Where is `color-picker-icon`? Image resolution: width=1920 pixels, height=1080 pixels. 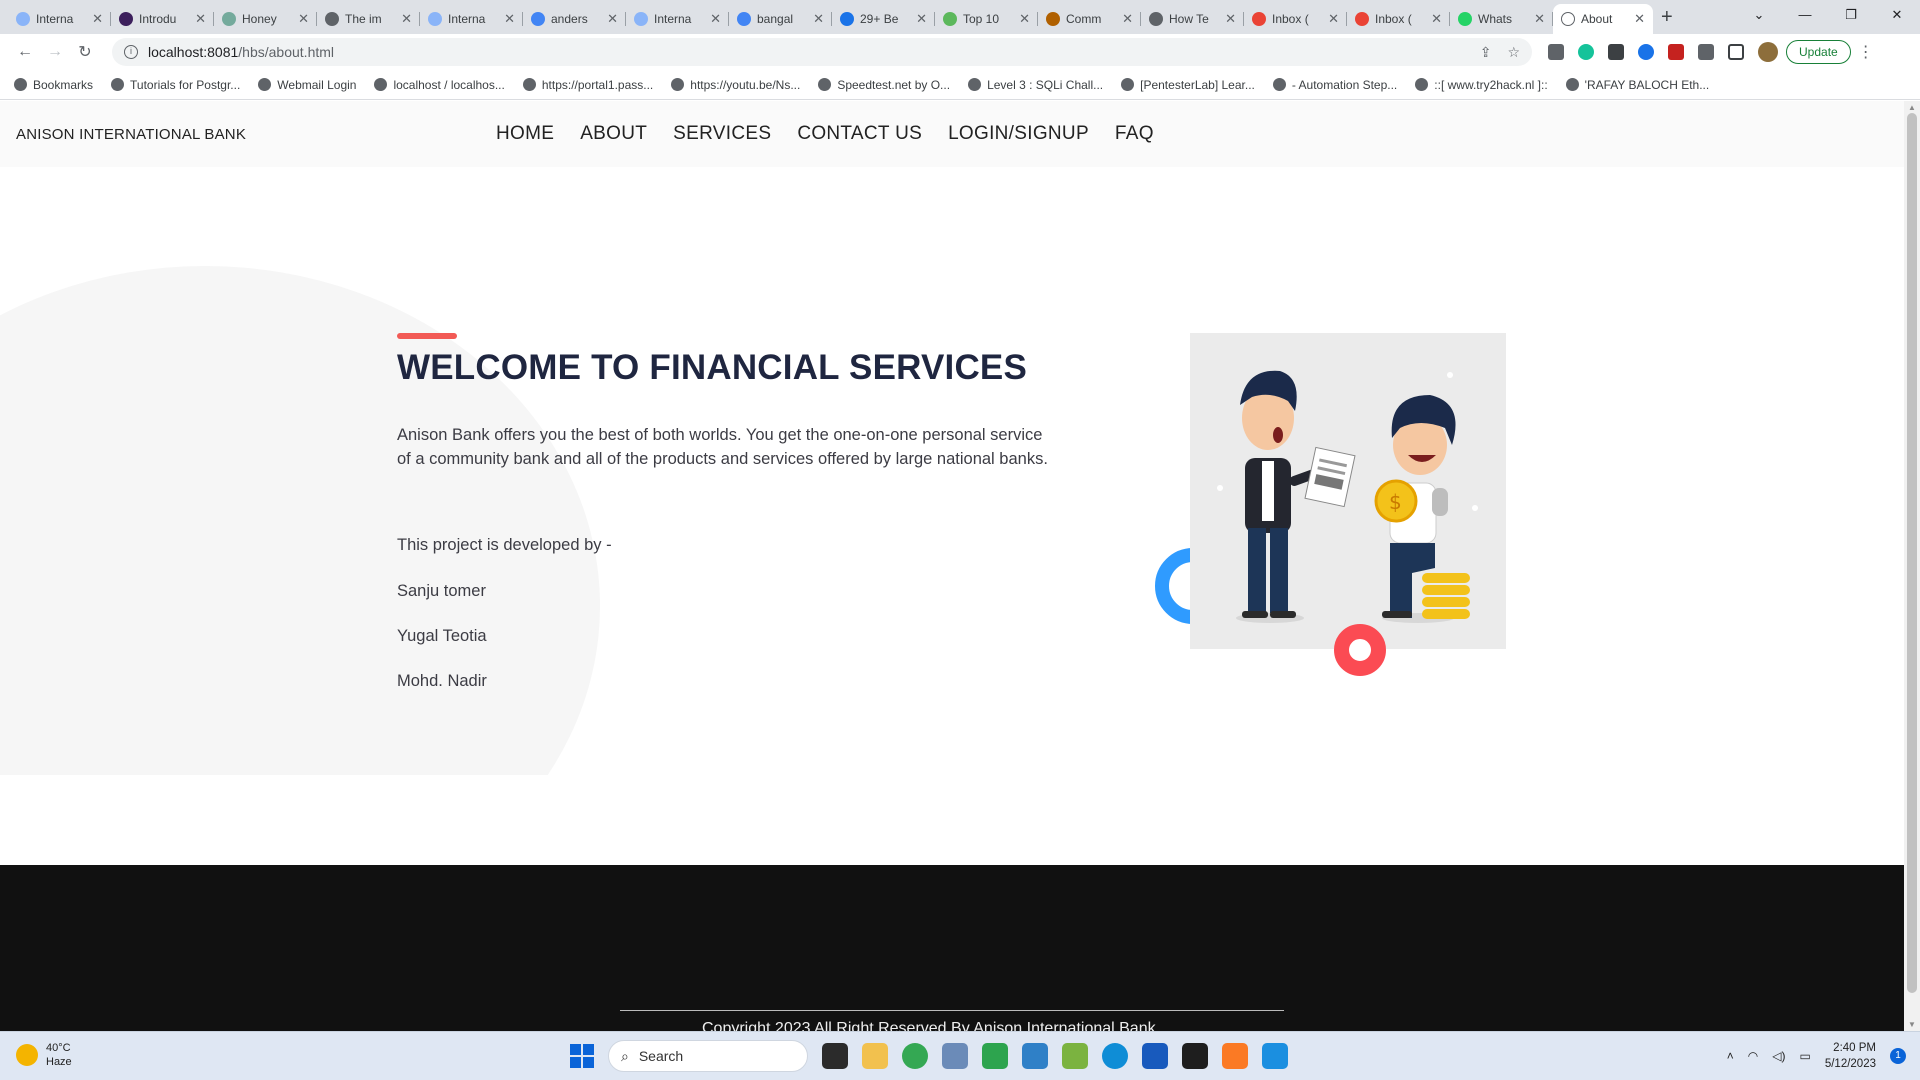
color-picker-icon is located at coordinates (1646, 52).